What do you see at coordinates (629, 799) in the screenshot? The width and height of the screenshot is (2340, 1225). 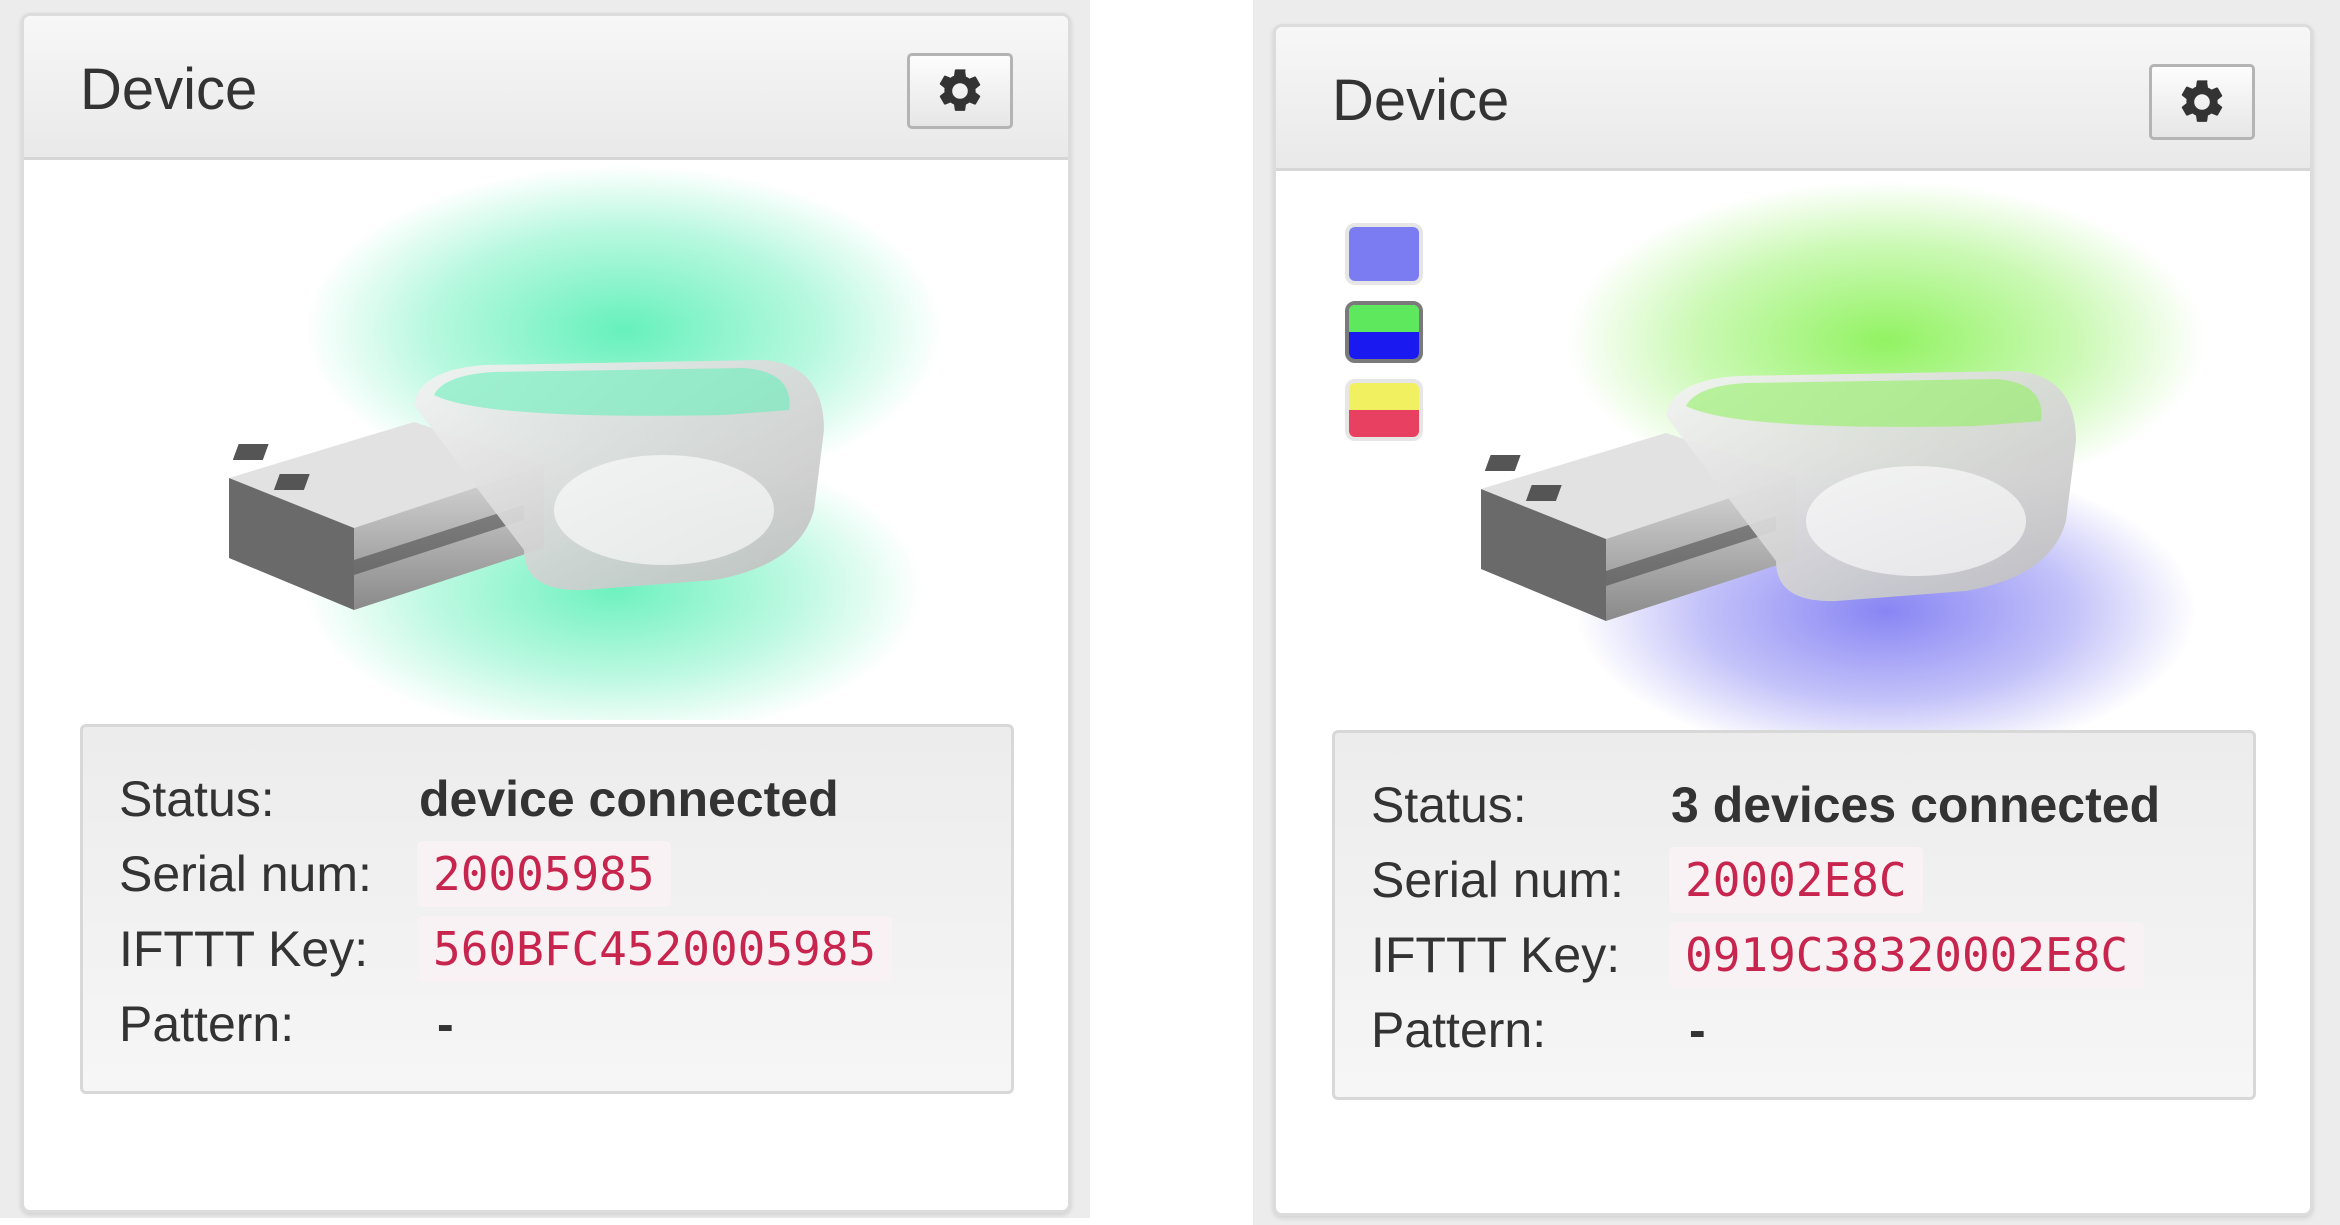 I see `status-value: device connected` at bounding box center [629, 799].